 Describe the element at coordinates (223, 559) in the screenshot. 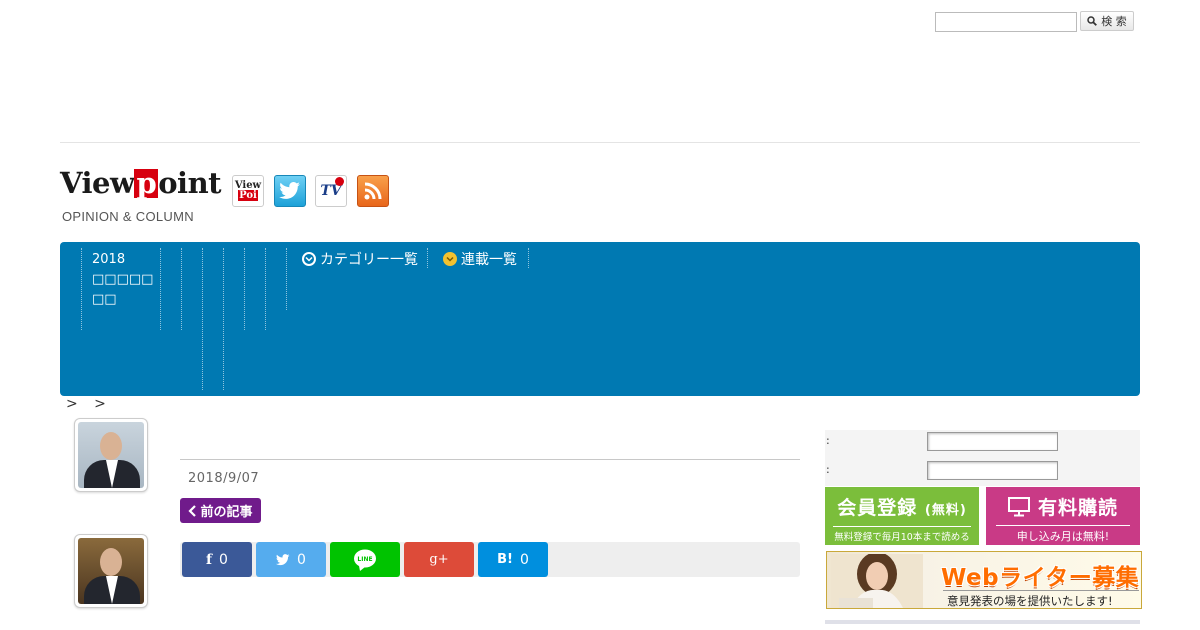

I see `facebook-share-count: 0` at that location.